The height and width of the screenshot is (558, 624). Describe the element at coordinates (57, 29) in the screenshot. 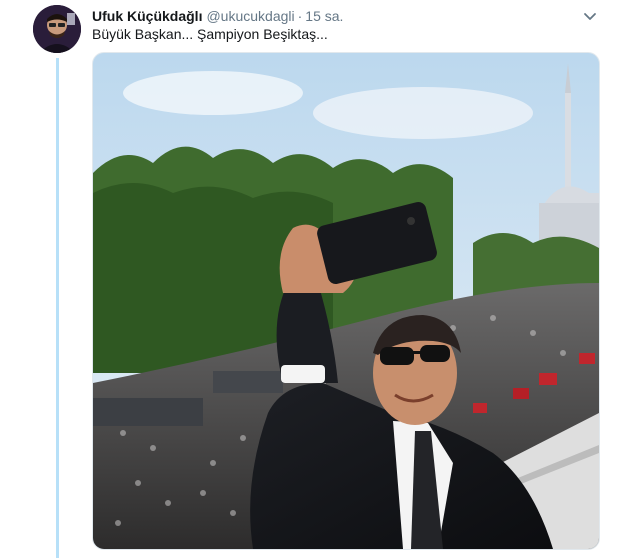

I see `avatar` at that location.